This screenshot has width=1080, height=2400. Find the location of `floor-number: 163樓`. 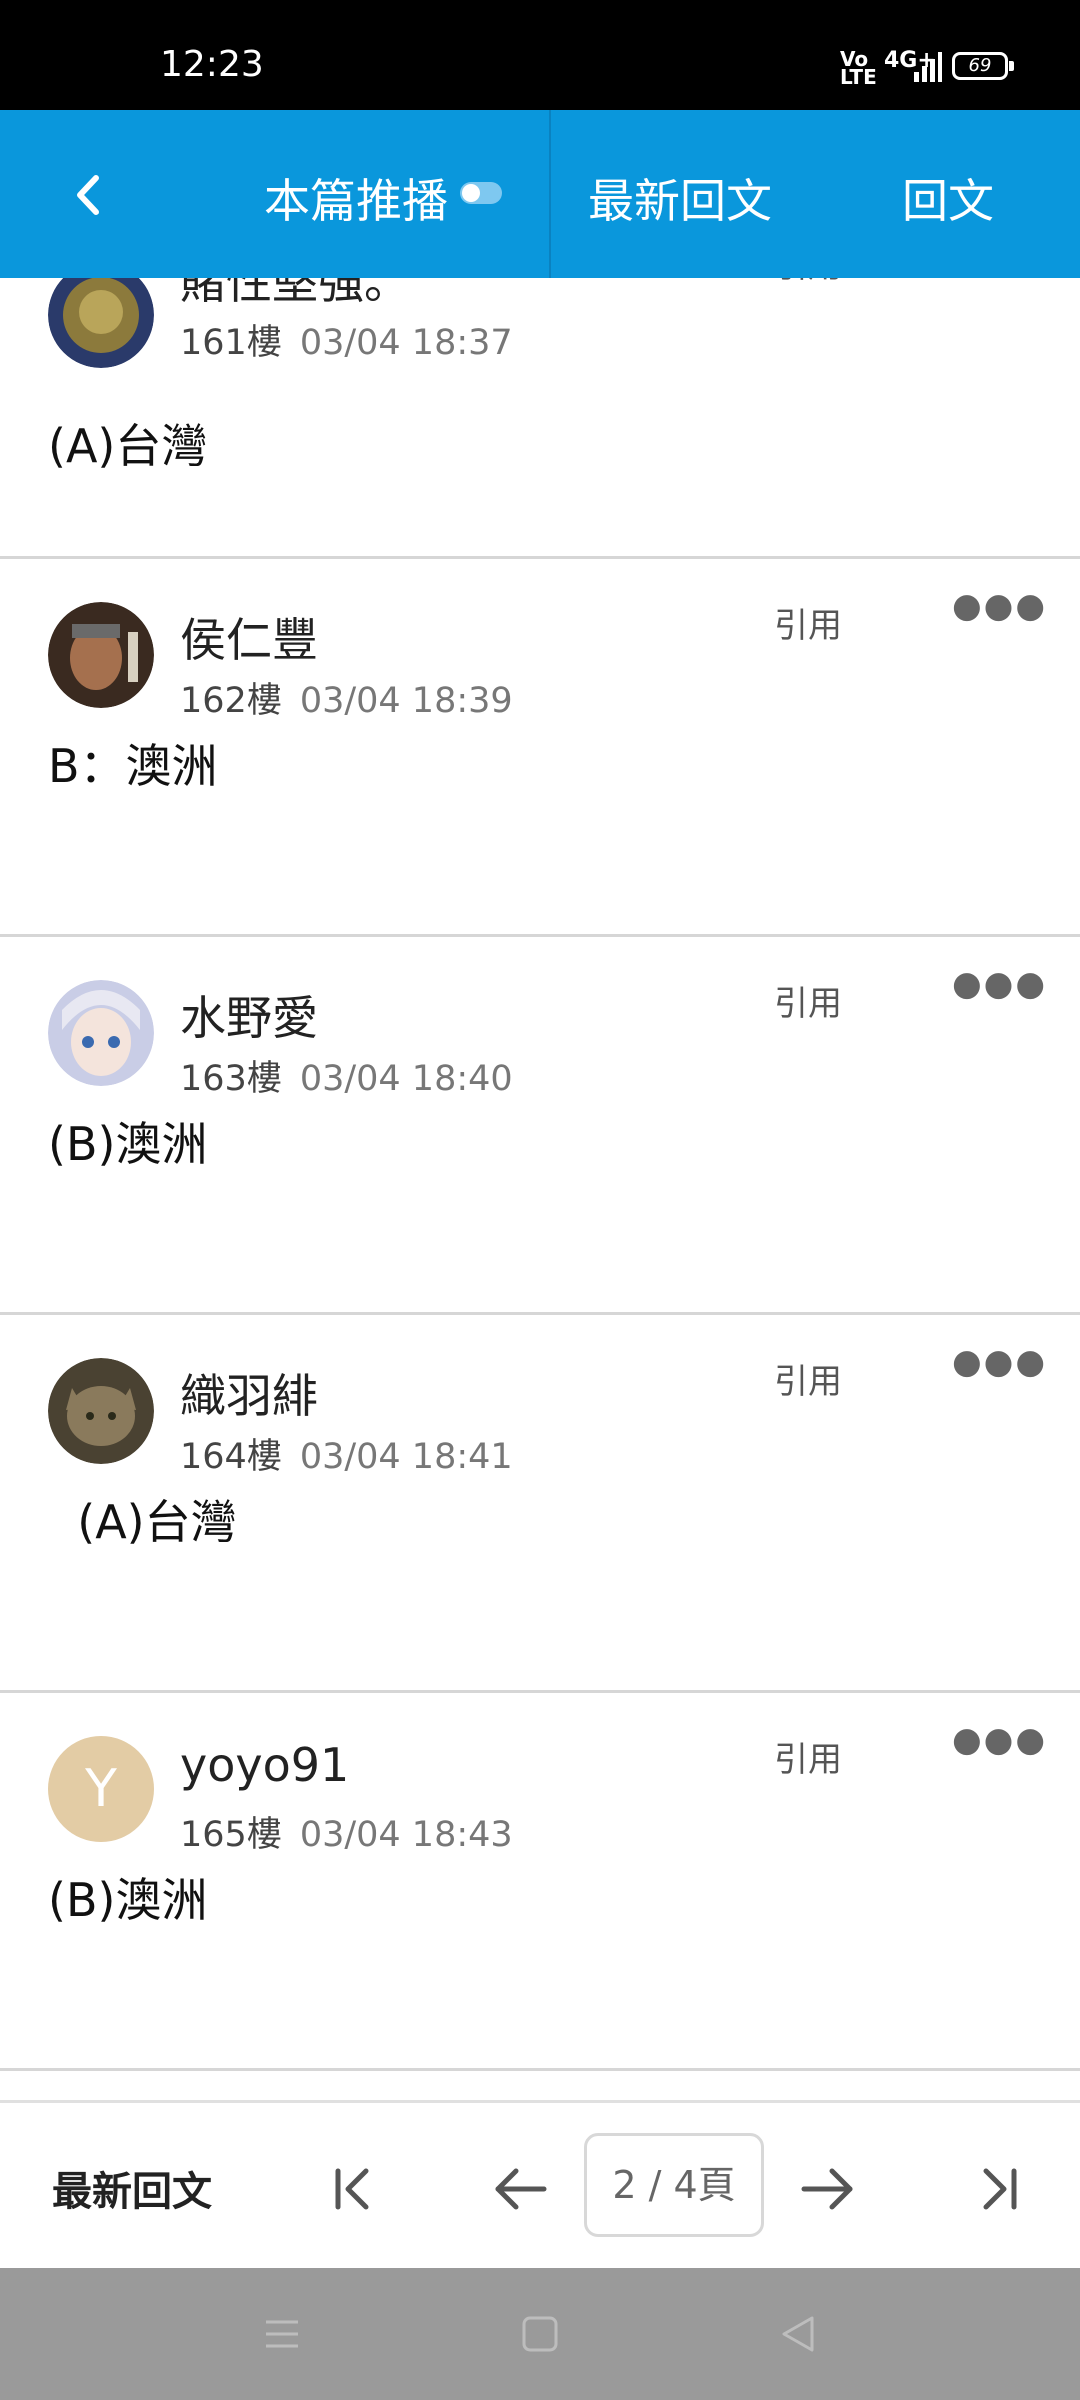

floor-number: 163樓 is located at coordinates (231, 1079).